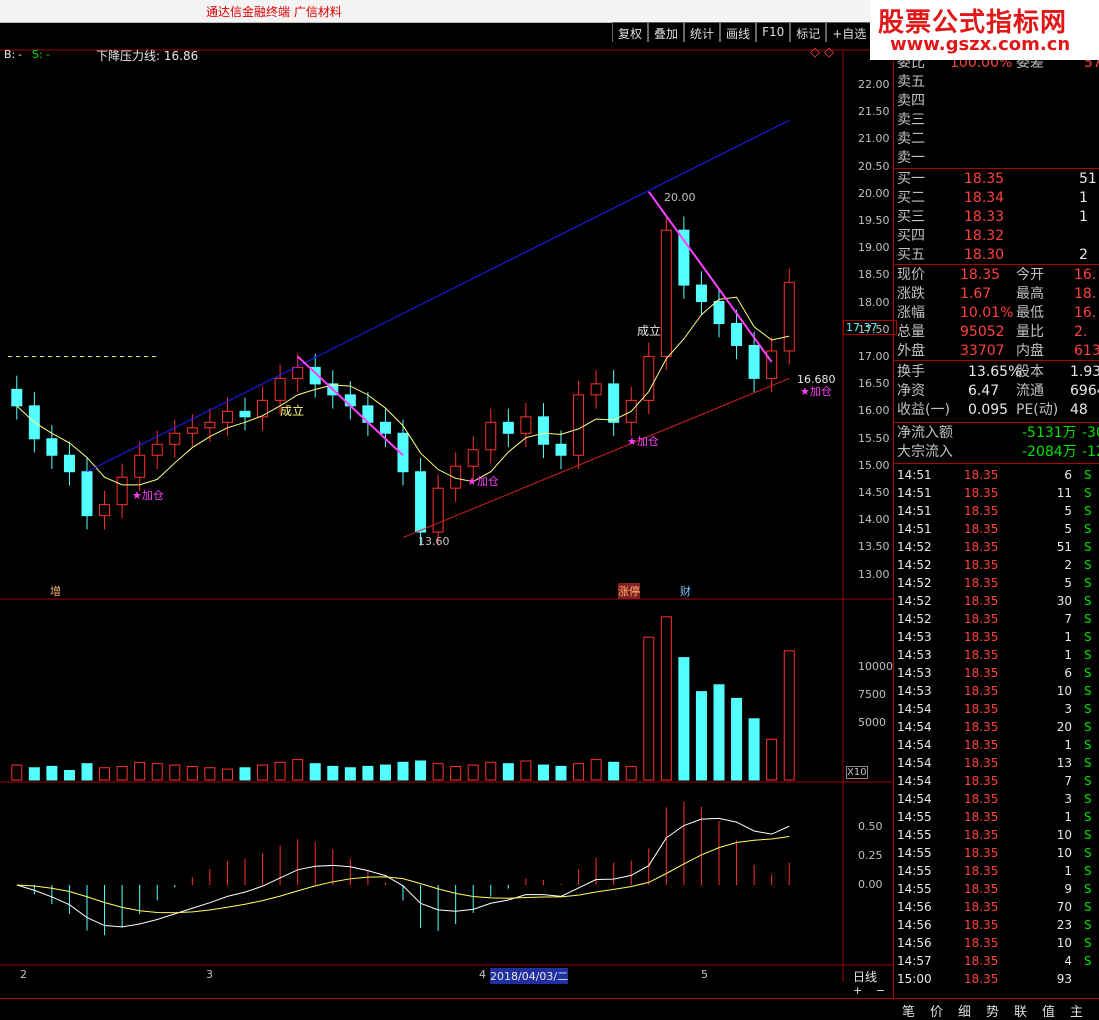 The image size is (1099, 1020). What do you see at coordinates (1030, 372) in the screenshot?
I see `stat-label: 股本` at bounding box center [1030, 372].